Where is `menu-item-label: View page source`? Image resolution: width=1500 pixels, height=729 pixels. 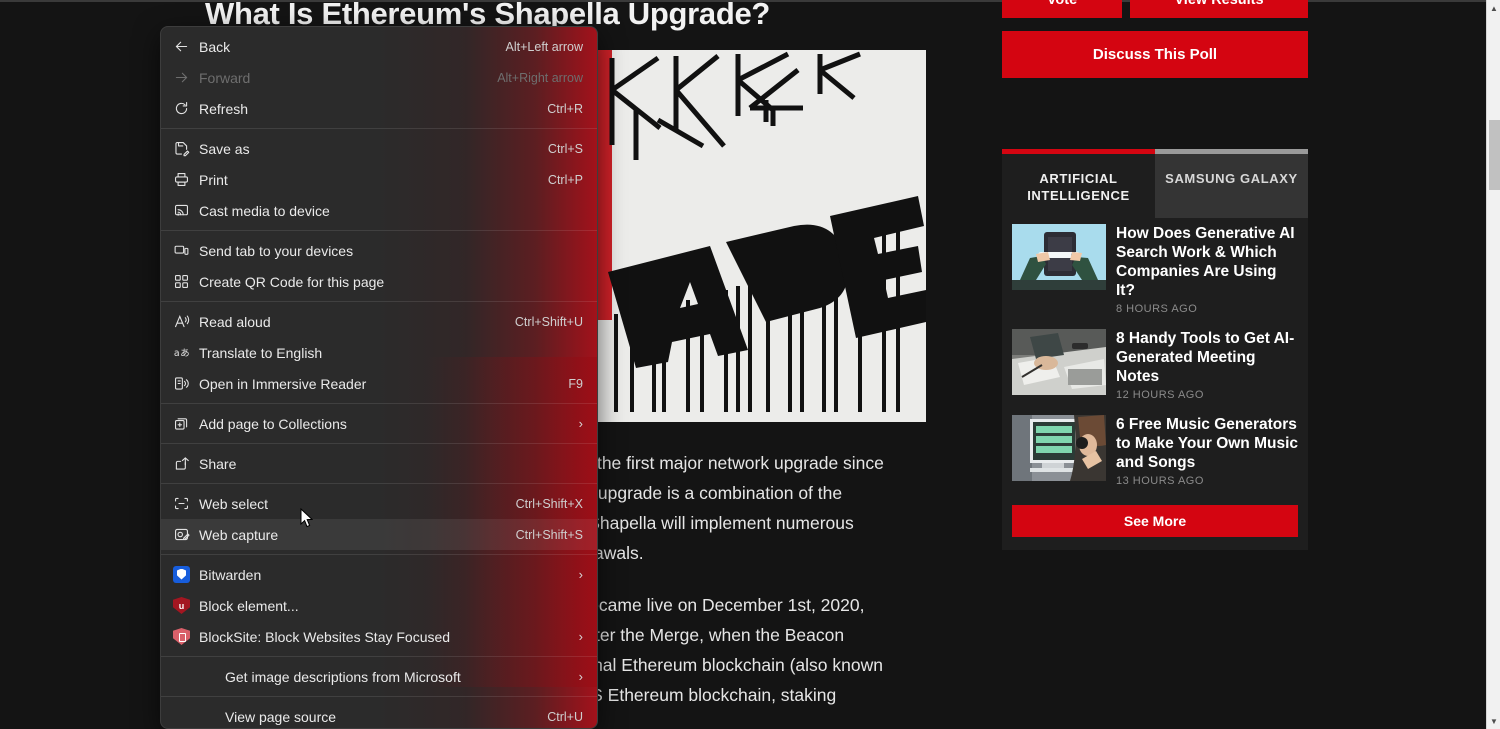 menu-item-label: View page source is located at coordinates (281, 716).